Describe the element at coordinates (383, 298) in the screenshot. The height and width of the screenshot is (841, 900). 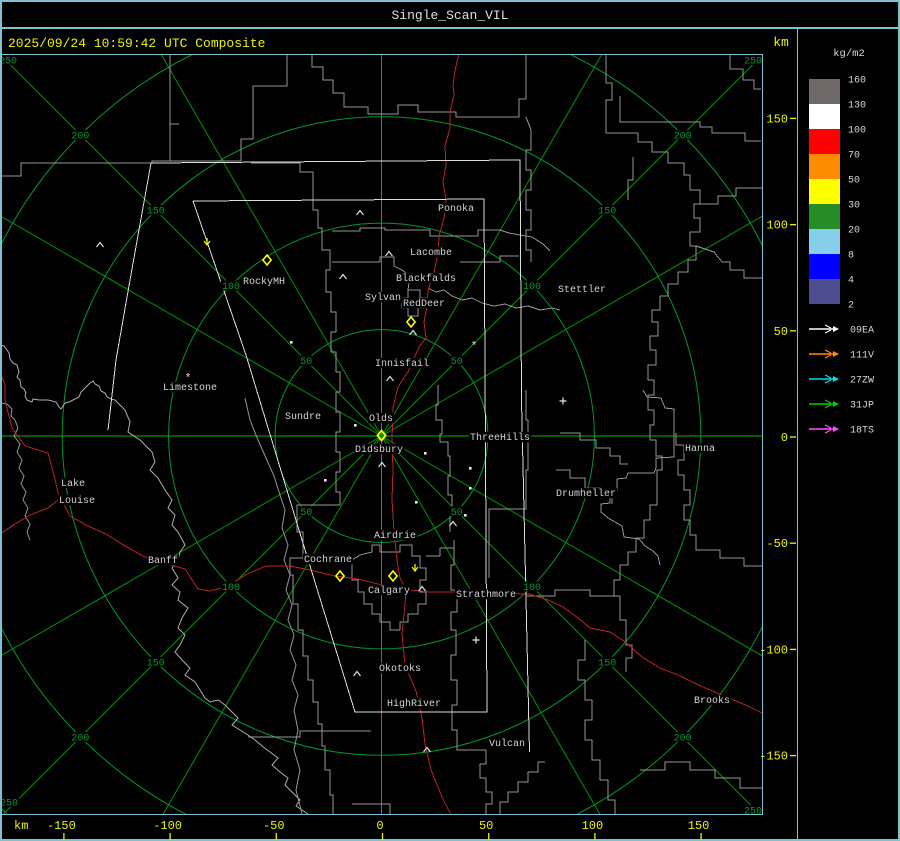
I see `svg-text: Sylvan` at that location.